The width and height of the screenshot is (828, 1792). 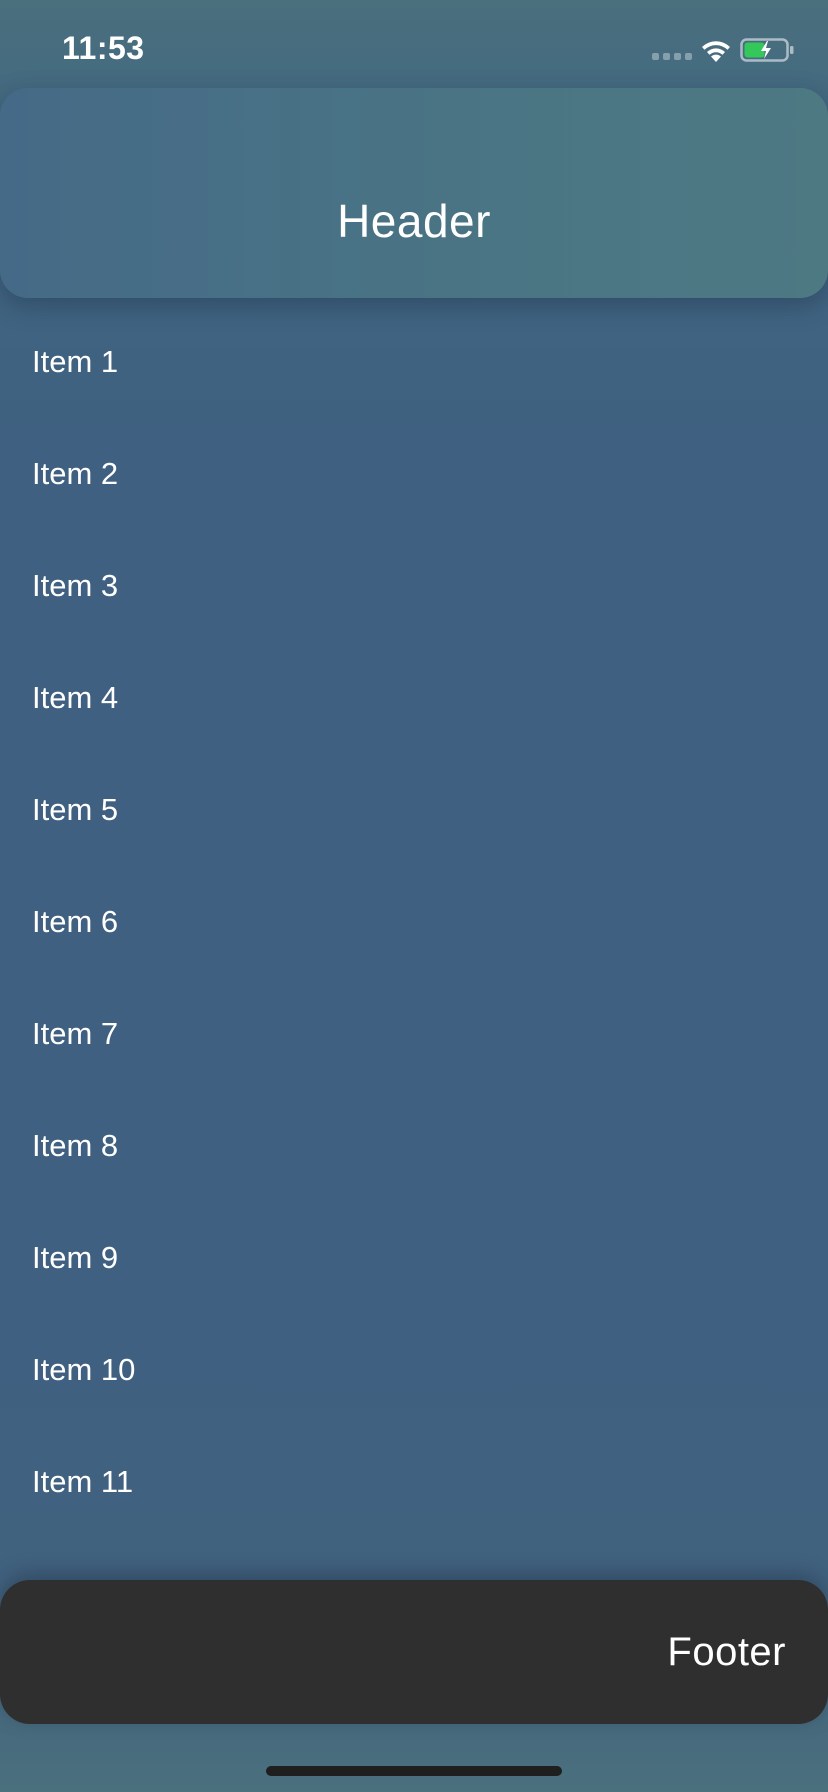 What do you see at coordinates (414, 48) in the screenshot?
I see `status-bar: 11:53` at bounding box center [414, 48].